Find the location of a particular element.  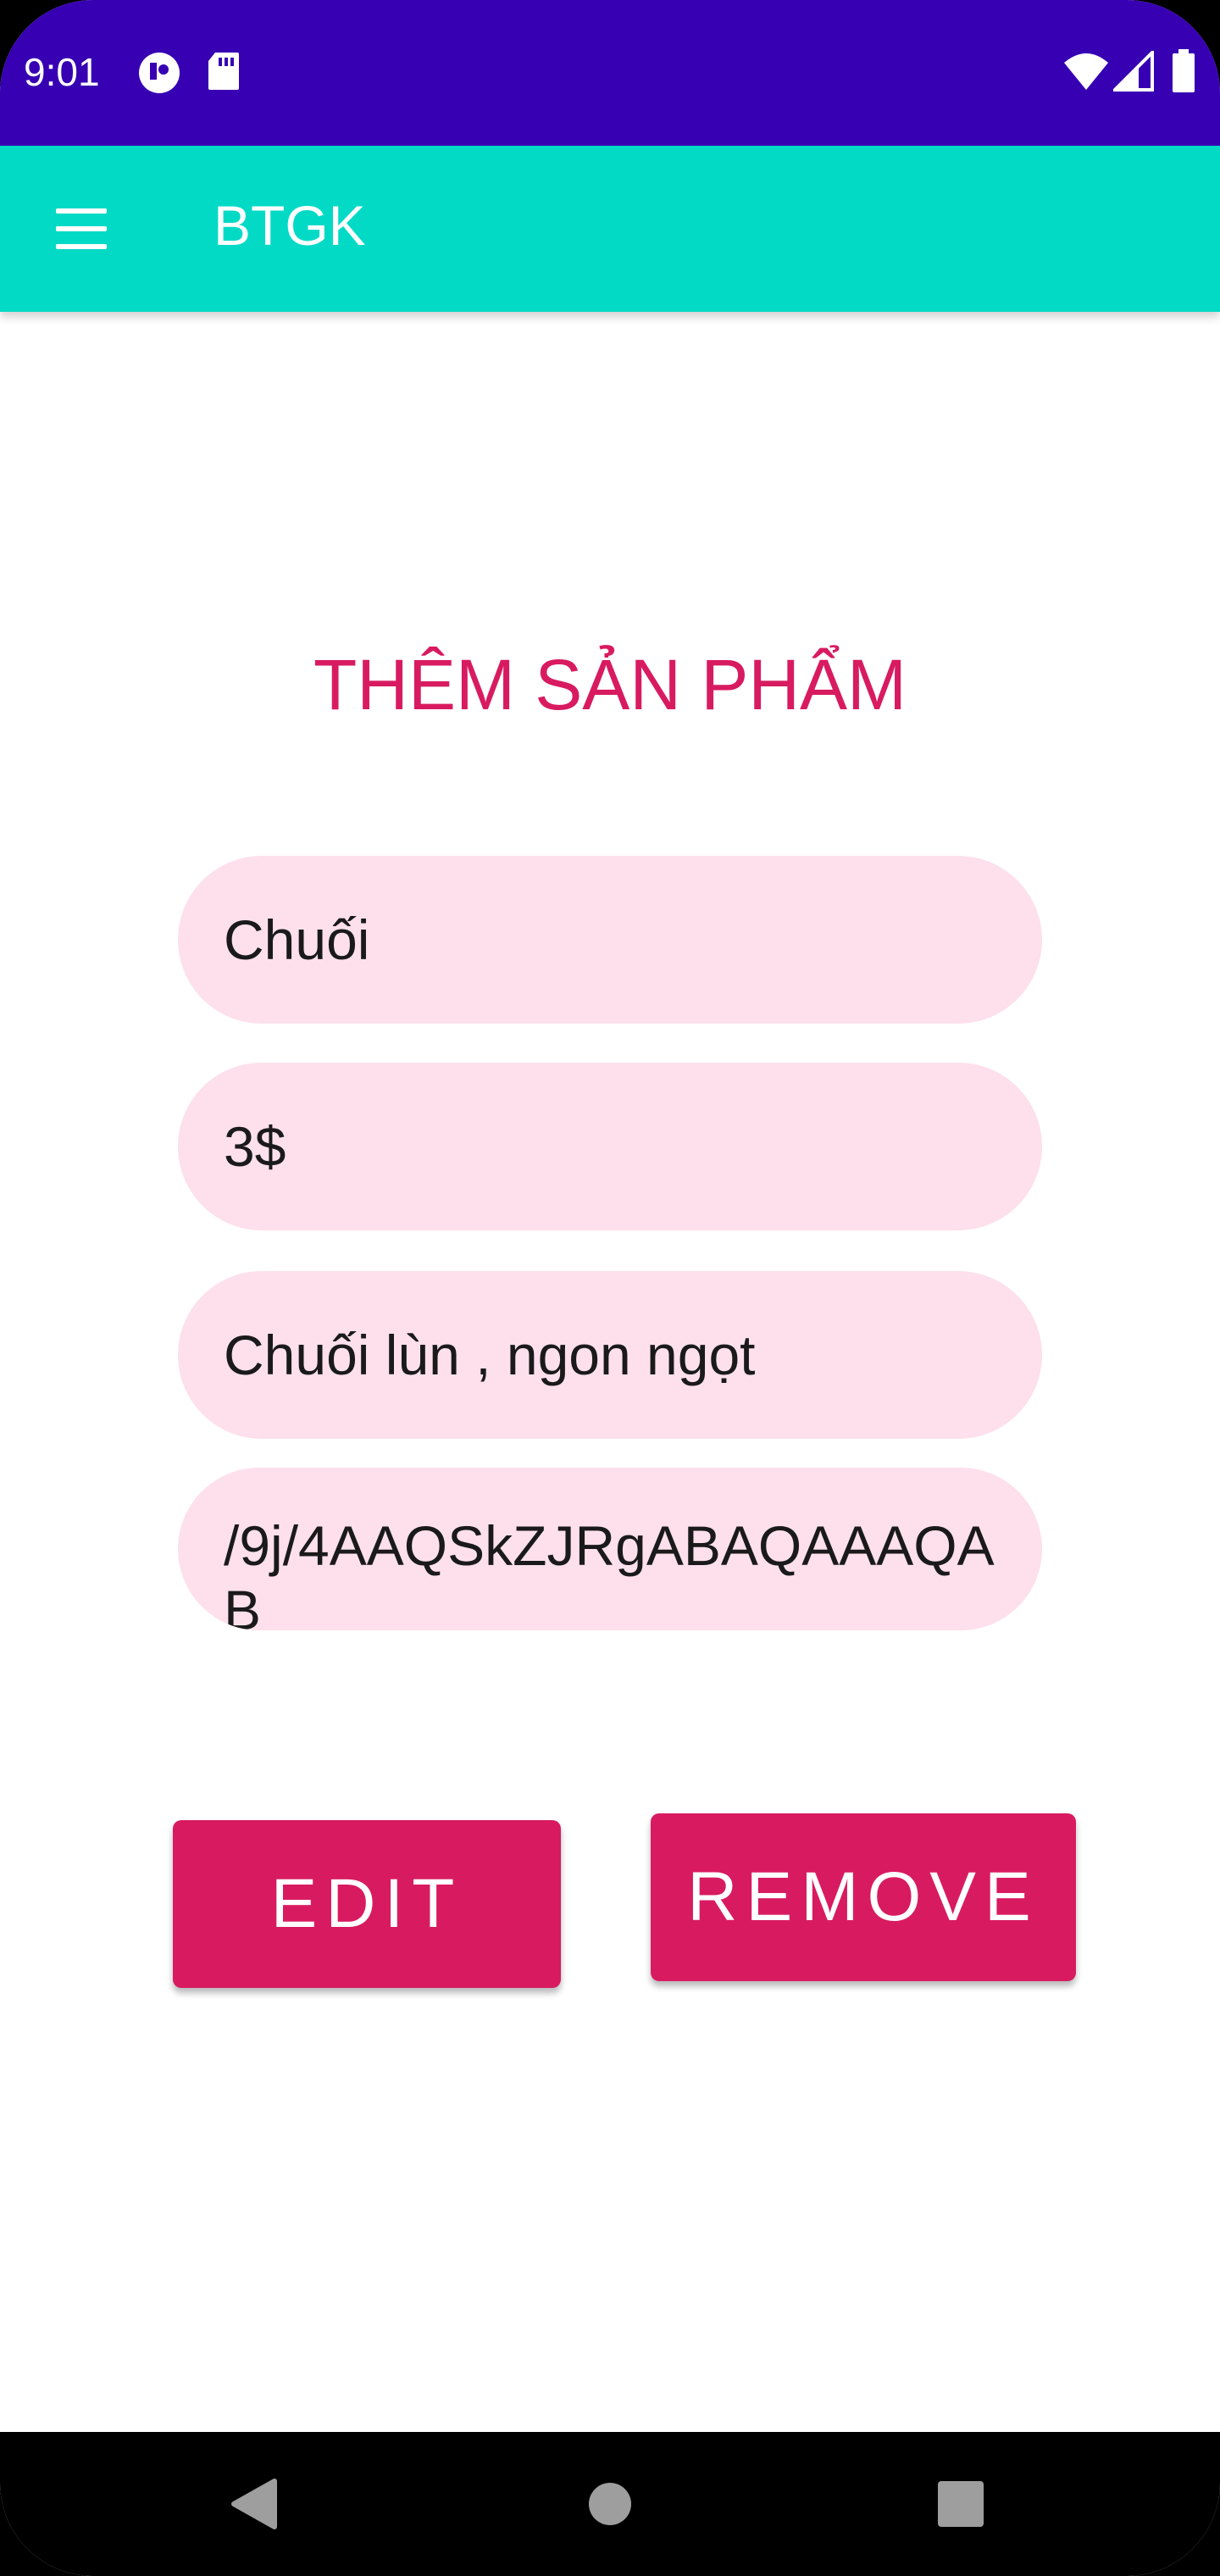

app-bar: BTGK is located at coordinates (610, 229).